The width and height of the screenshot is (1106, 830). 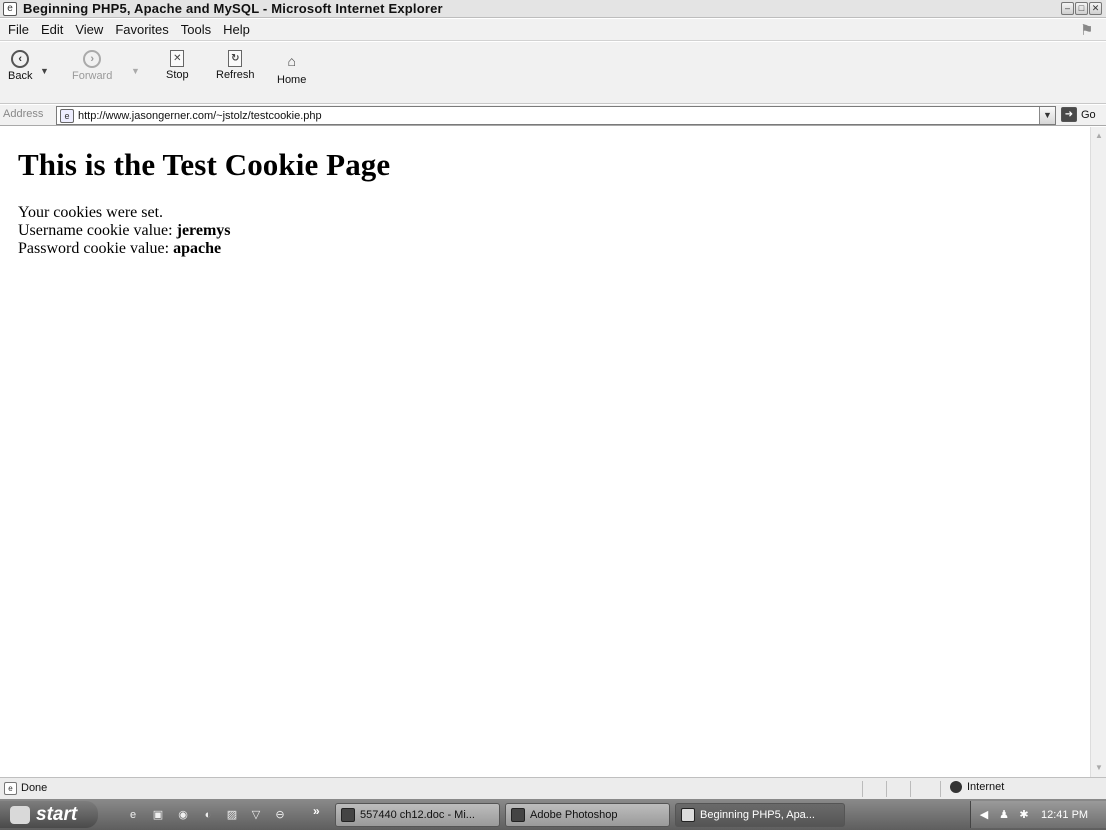 I want to click on zone-label: Internet, so click(x=986, y=787).